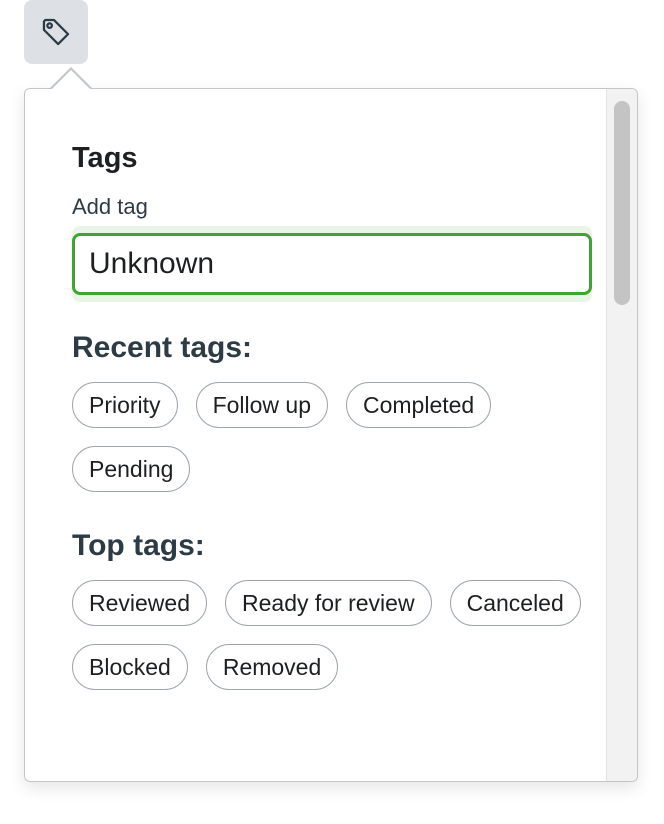 The image size is (664, 824). I want to click on add-tag-input, so click(332, 264).